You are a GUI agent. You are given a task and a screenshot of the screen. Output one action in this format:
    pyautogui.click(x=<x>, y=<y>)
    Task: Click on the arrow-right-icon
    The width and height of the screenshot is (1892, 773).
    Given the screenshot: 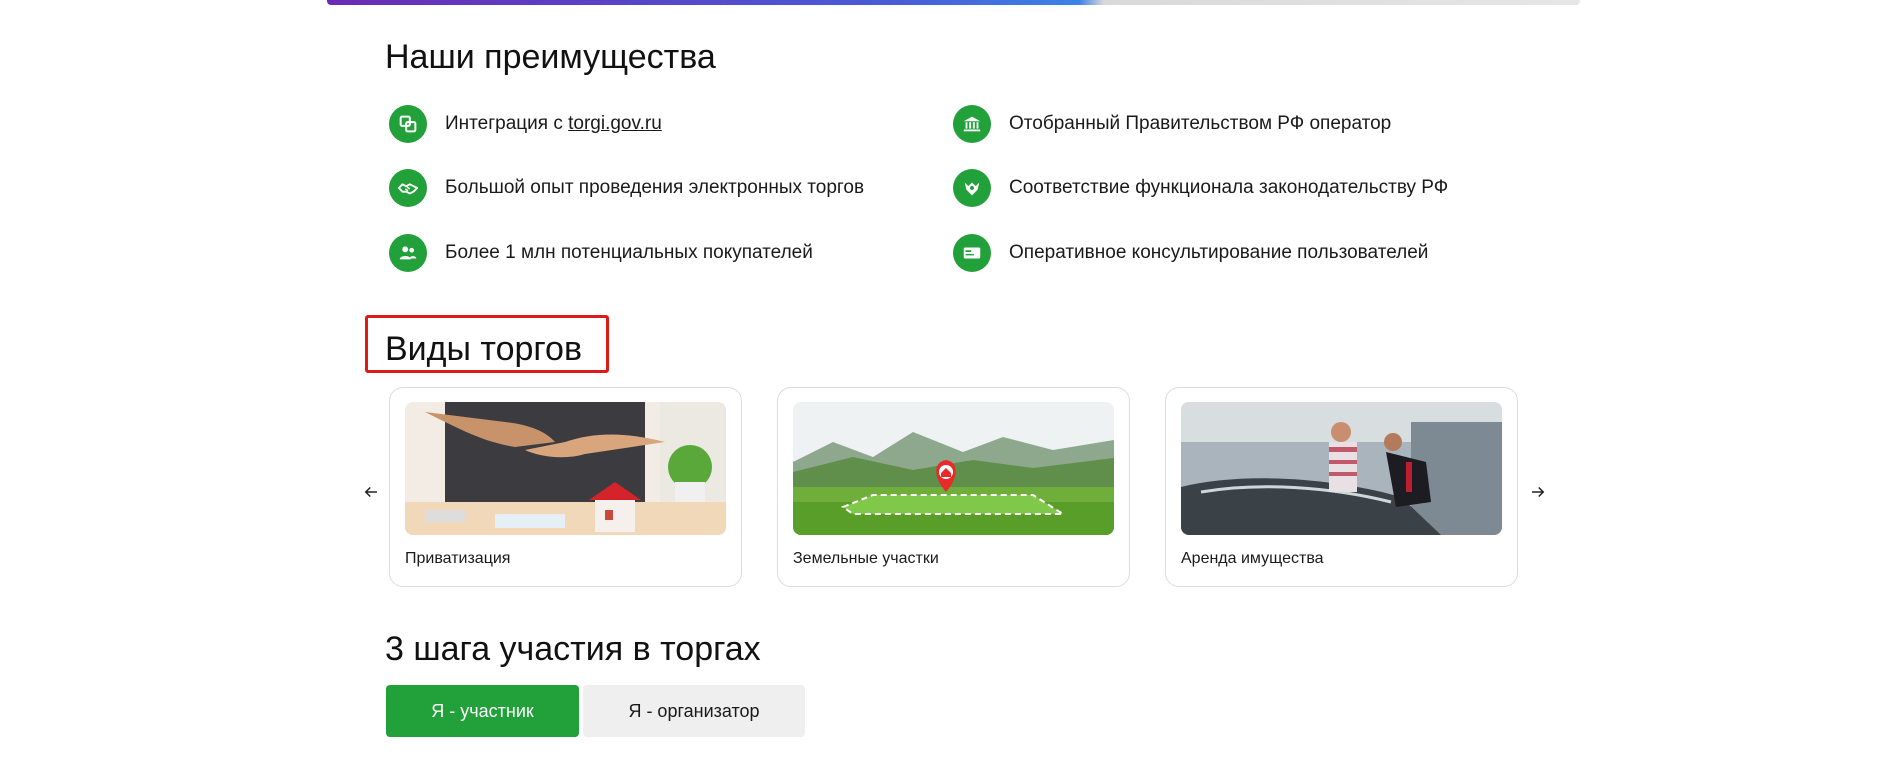 What is the action you would take?
    pyautogui.click(x=1538, y=492)
    